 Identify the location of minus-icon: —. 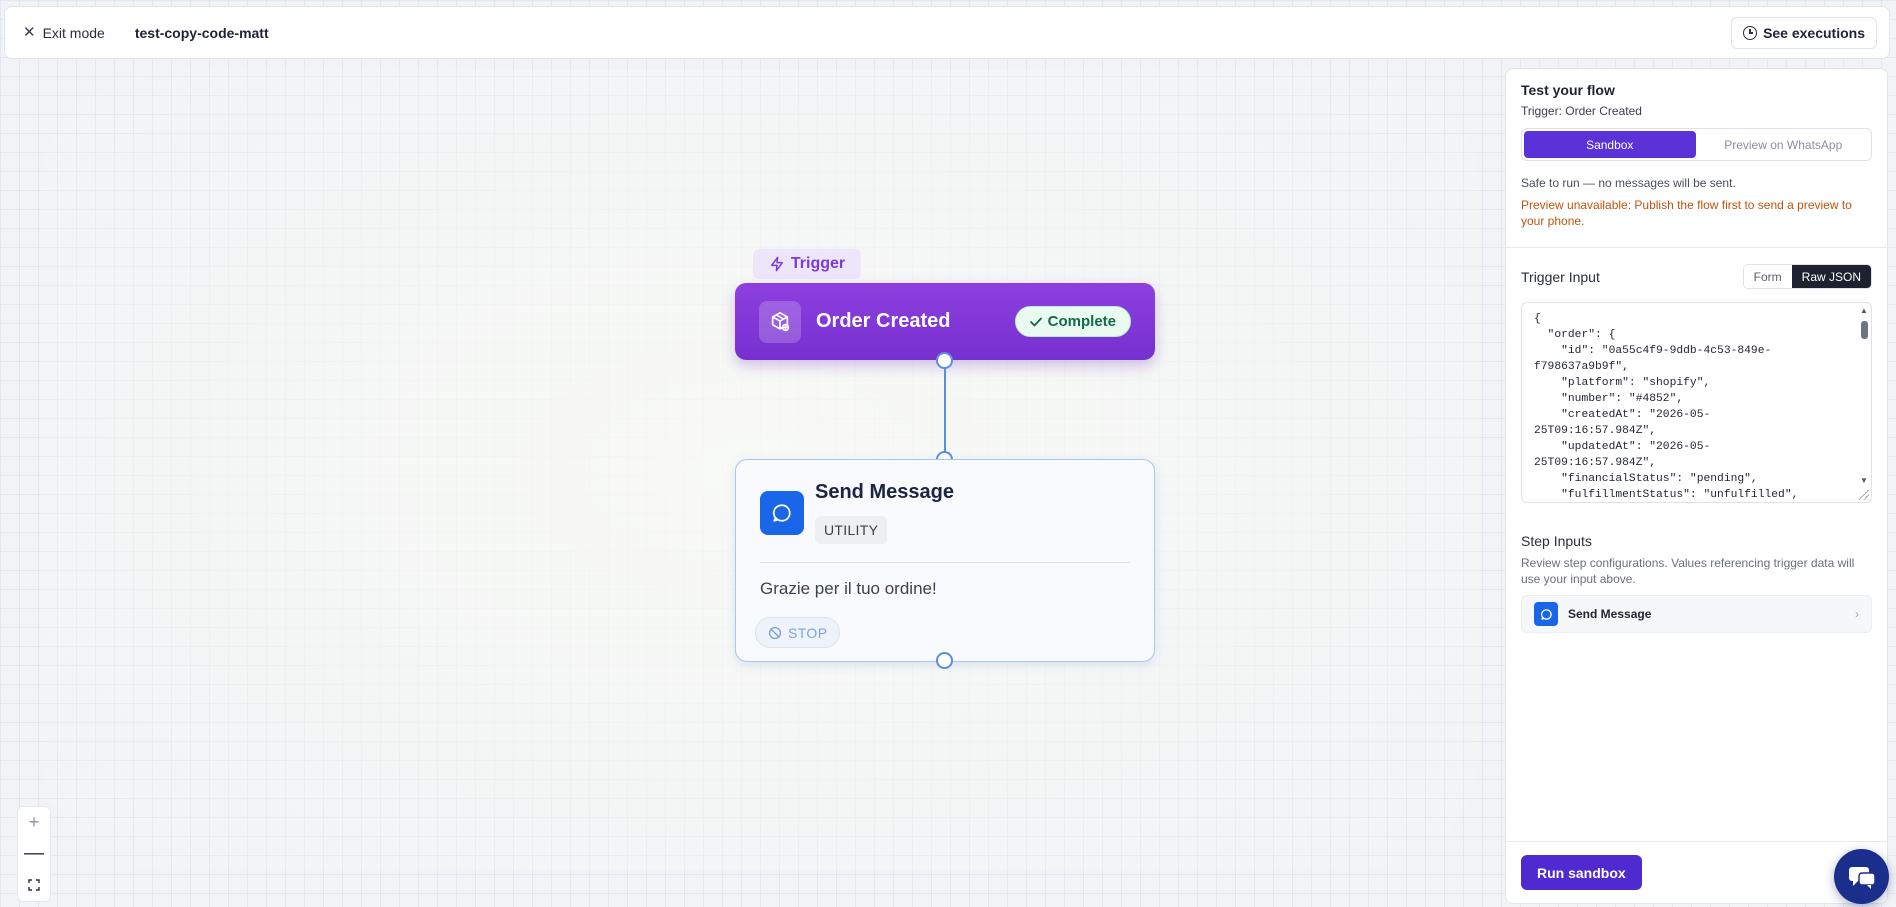
(34, 853).